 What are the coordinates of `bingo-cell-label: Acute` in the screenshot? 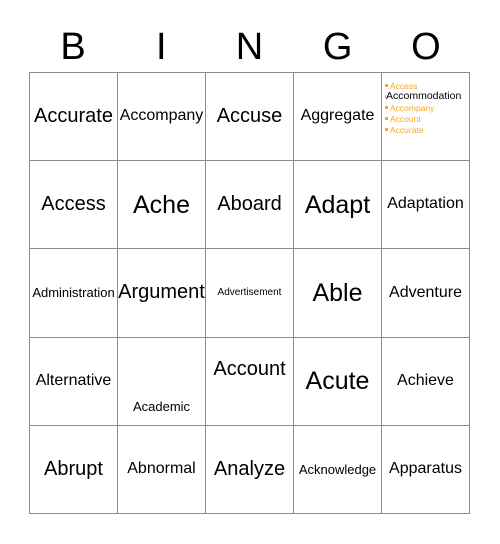 It's located at (337, 381).